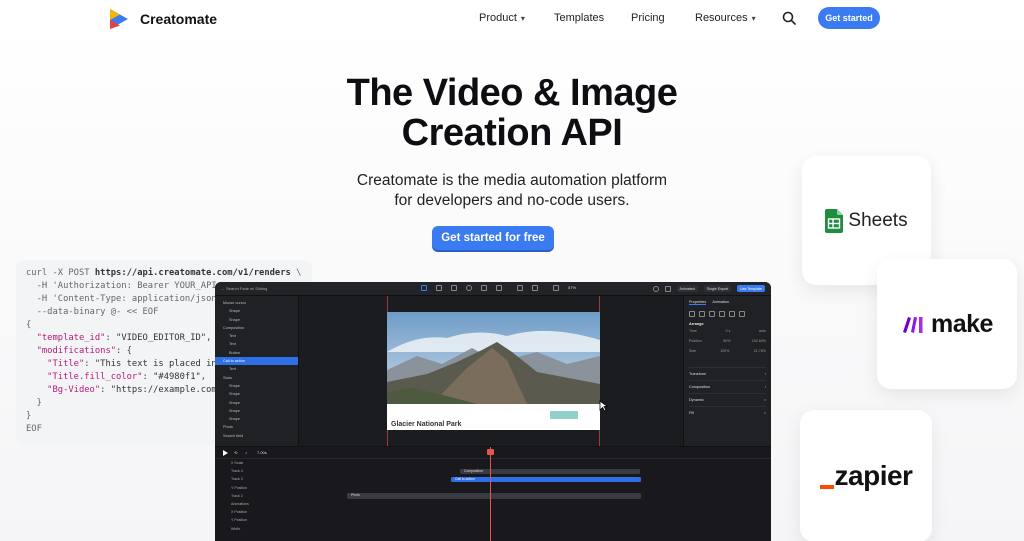 Image resolution: width=1024 pixels, height=541 pixels. What do you see at coordinates (256, 303) in the screenshot?
I see `layer-item: Mouse cursor` at bounding box center [256, 303].